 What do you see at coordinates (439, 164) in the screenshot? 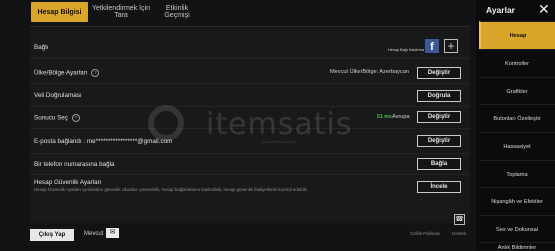
I see `bind-phone-button: Bağla` at bounding box center [439, 164].